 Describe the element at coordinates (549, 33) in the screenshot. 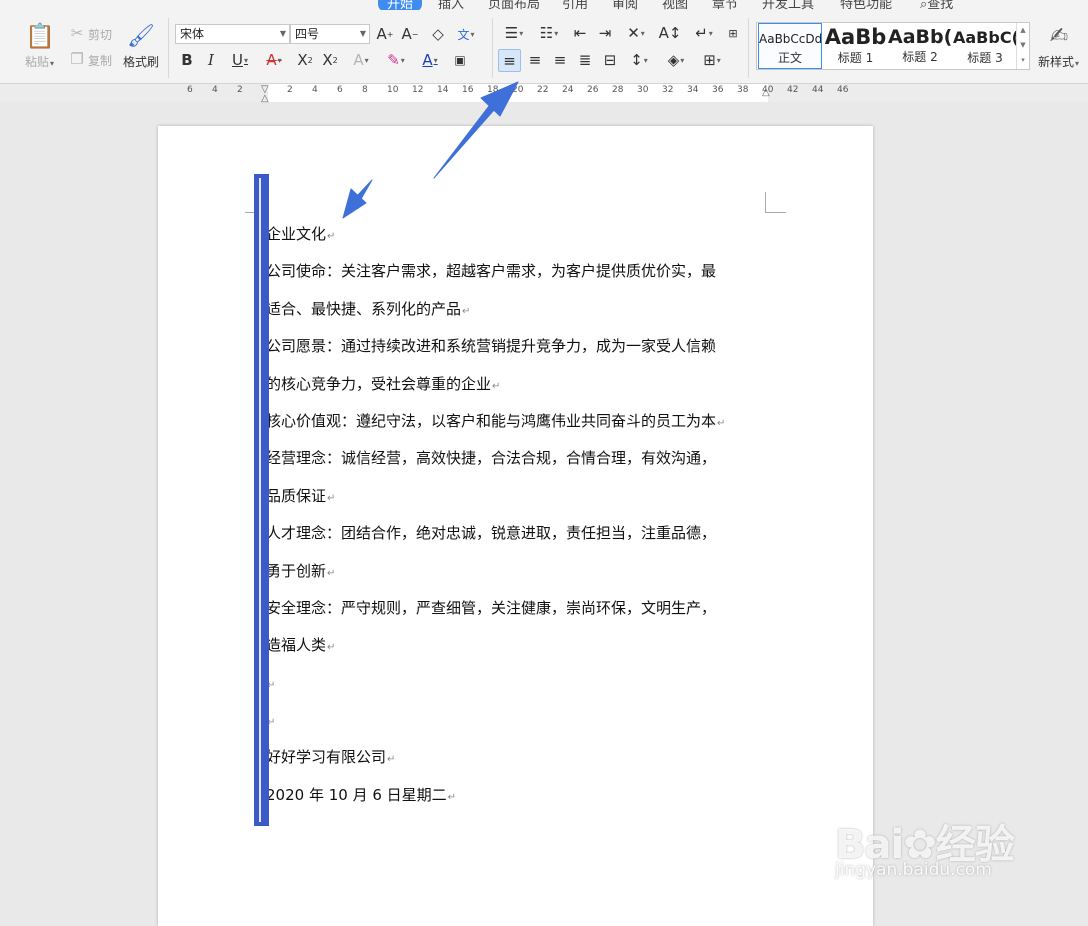

I see `numbered-list-icon: ☷ ▾` at that location.